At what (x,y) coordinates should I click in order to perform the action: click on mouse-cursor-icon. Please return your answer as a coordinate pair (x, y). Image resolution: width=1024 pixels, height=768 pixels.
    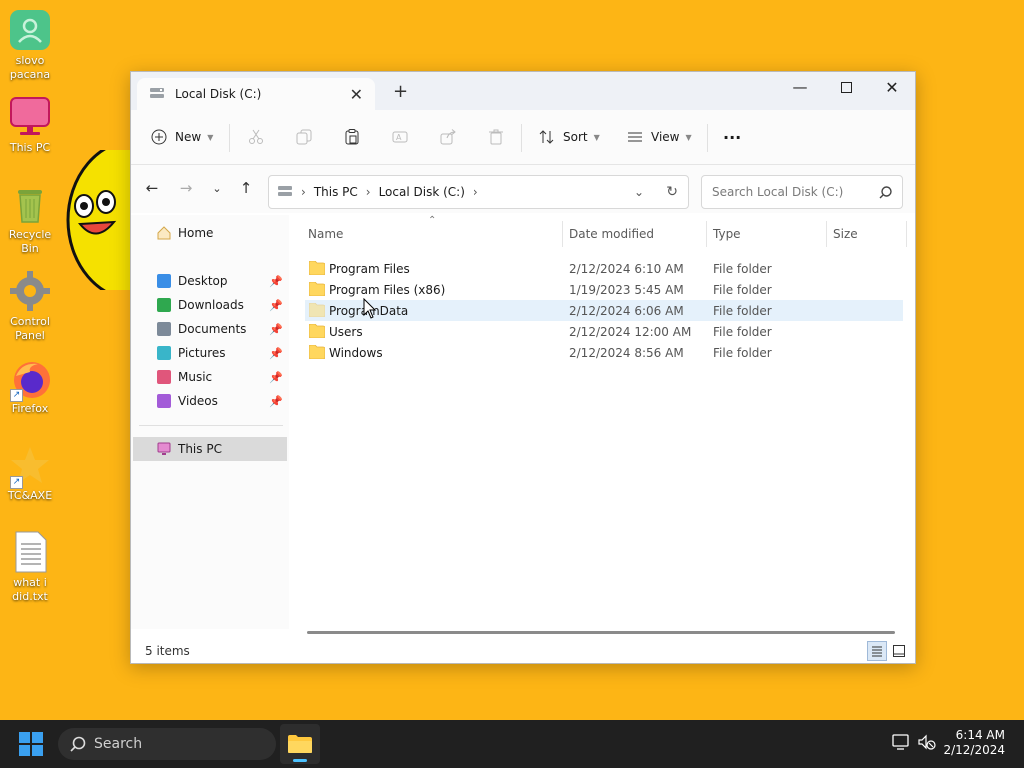
    Looking at the image, I should click on (370, 308).